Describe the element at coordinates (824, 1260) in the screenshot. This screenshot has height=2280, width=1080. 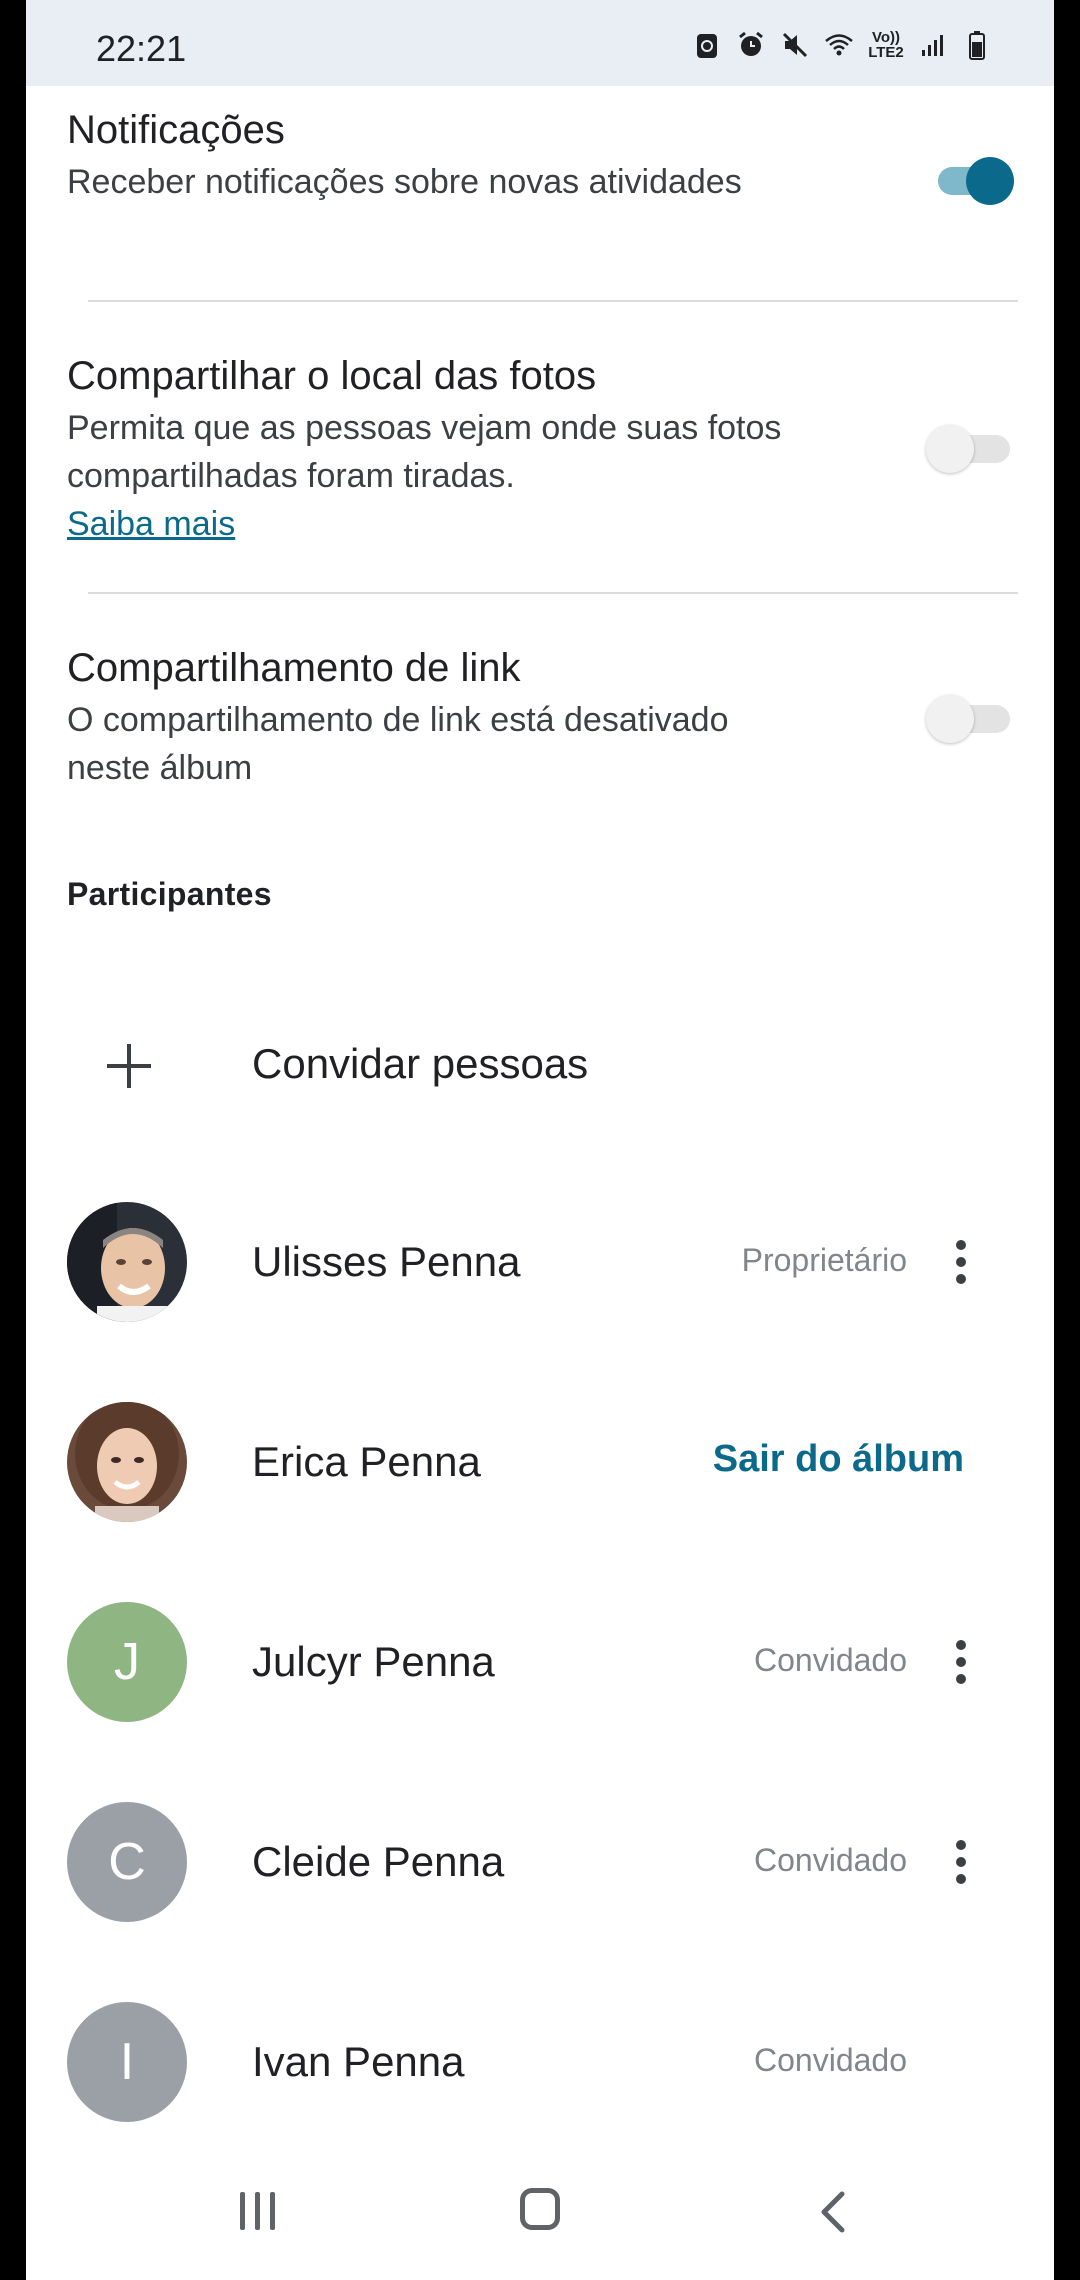
I see `participant-role: Proprietário` at that location.